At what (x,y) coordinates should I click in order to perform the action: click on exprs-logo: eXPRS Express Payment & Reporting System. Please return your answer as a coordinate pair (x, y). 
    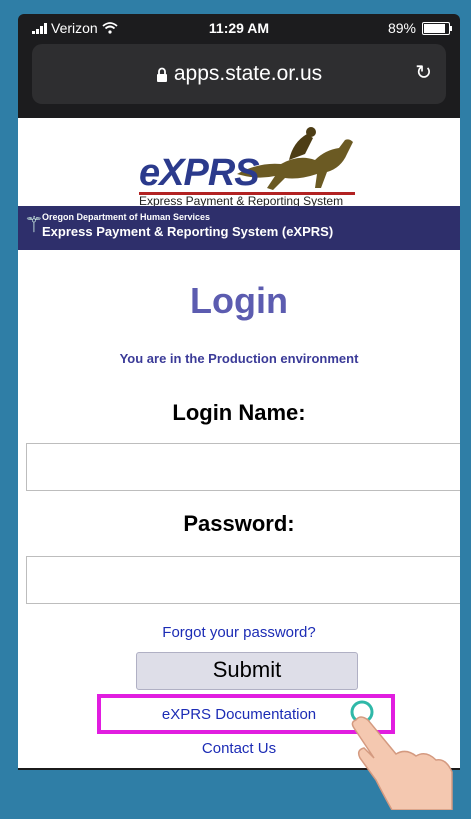
    Looking at the image, I should click on (240, 166).